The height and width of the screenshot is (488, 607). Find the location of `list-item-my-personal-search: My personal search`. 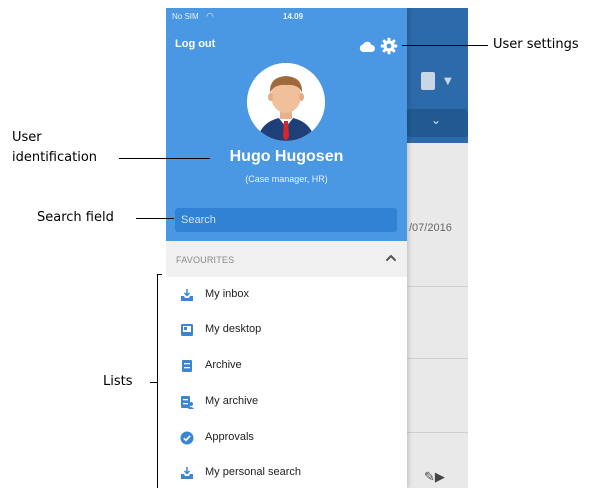

list-item-my-personal-search: My personal search is located at coordinates (286, 472).